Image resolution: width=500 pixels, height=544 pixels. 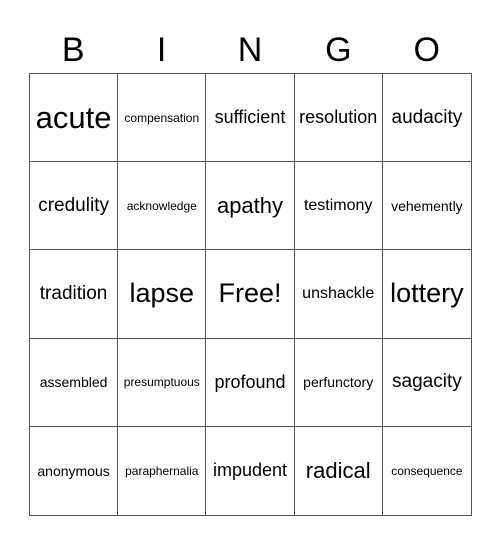 I want to click on bingo-cell: lottery, so click(x=426, y=294).